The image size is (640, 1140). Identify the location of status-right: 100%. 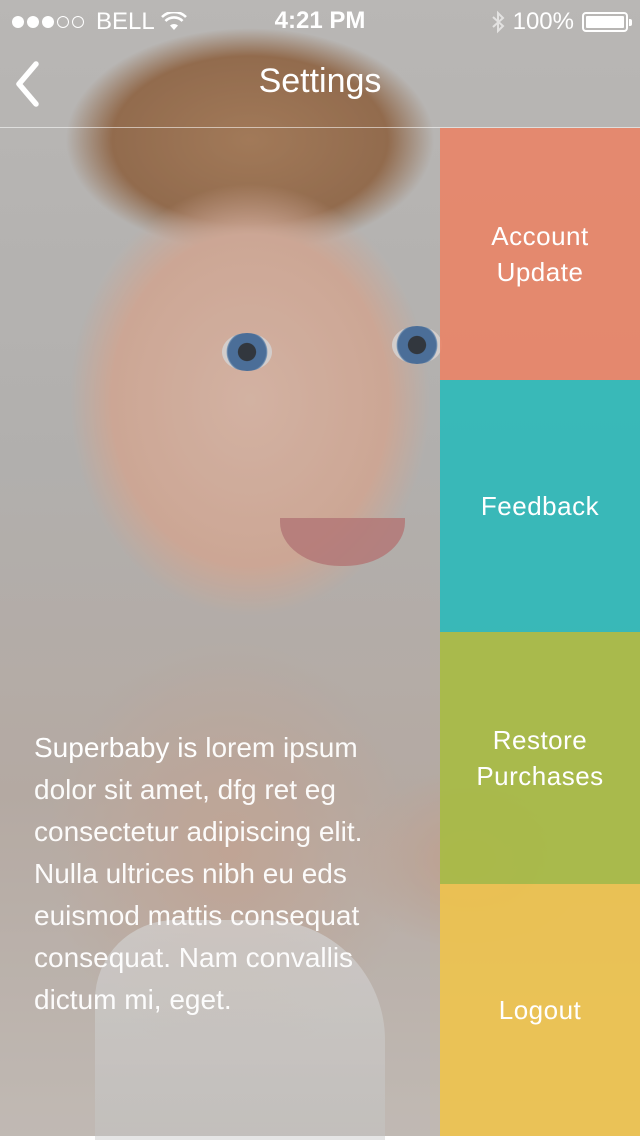
(561, 22).